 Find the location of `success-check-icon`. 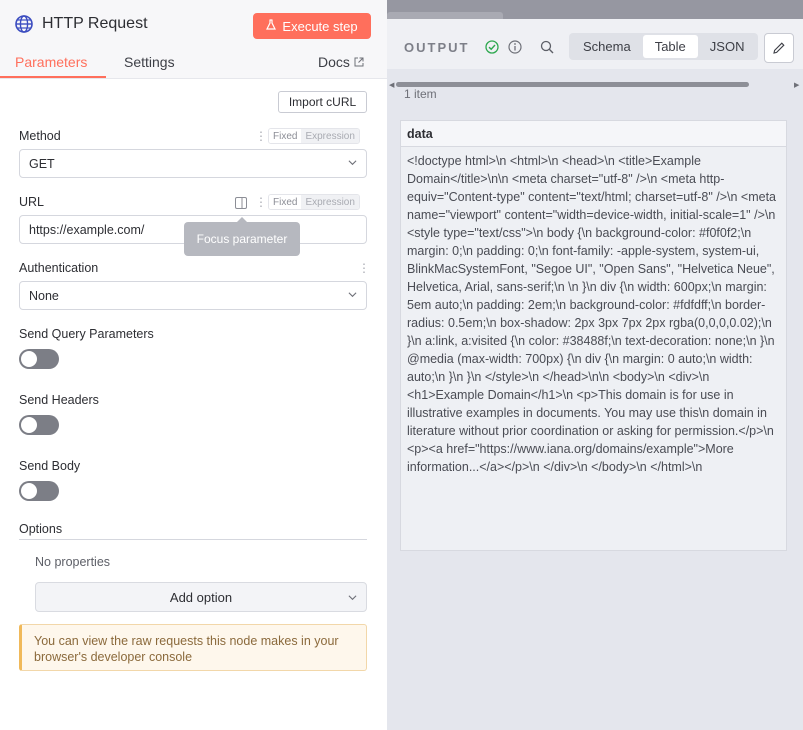

success-check-icon is located at coordinates (492, 47).